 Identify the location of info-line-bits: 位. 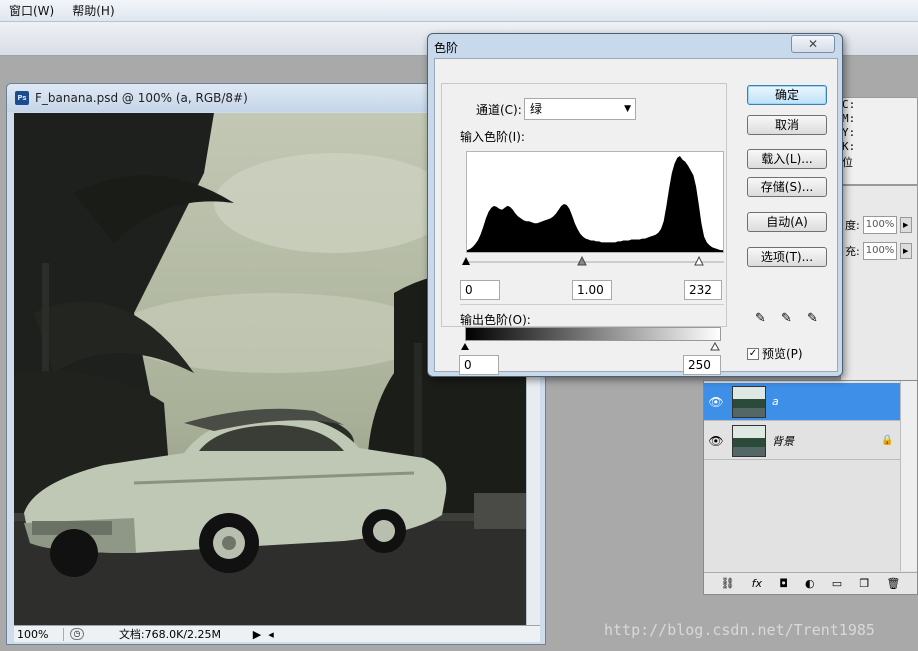
(847, 162).